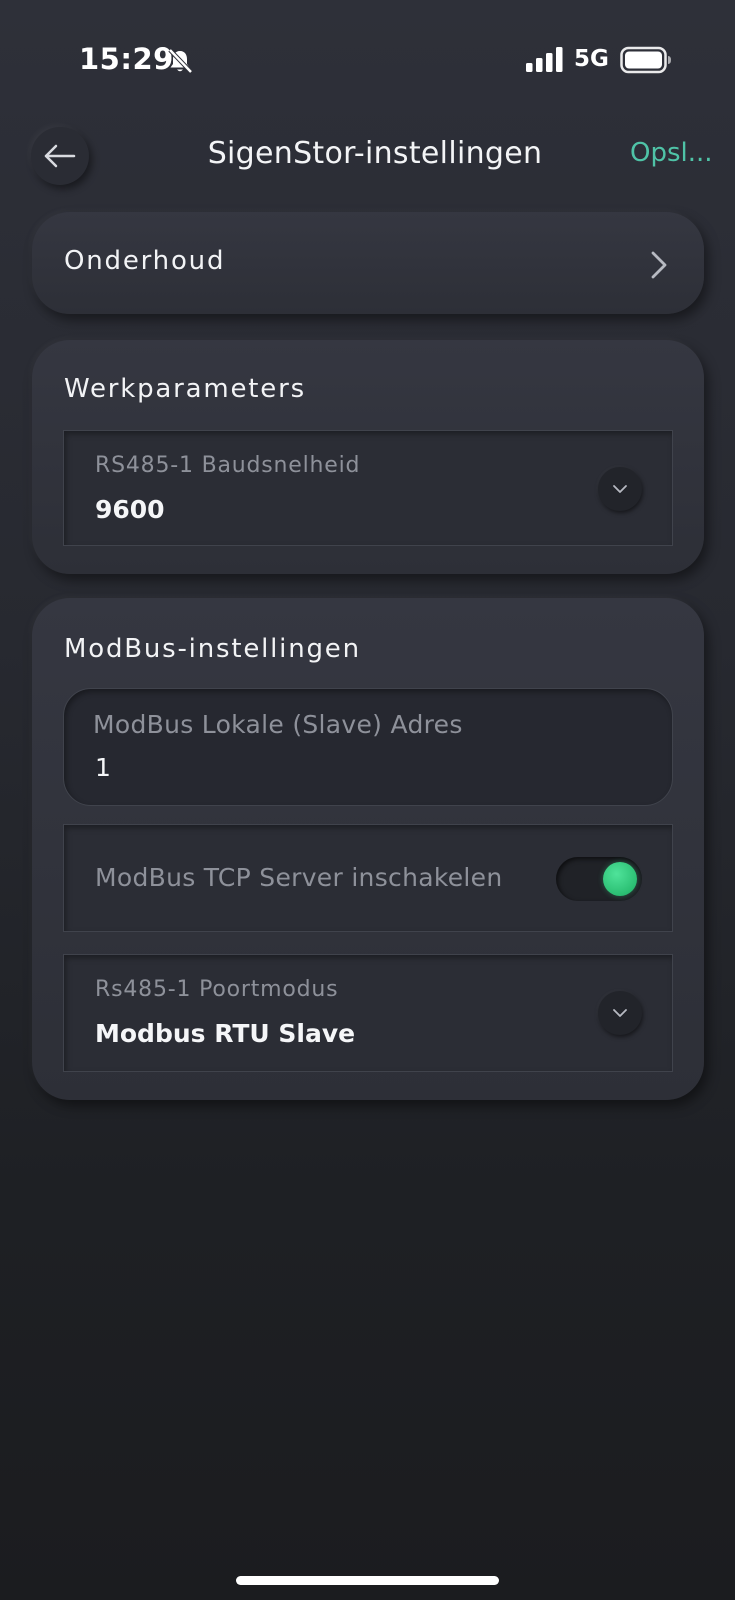 The image size is (735, 1600). What do you see at coordinates (599, 879) in the screenshot?
I see `modbus-tcp-server-toggle` at bounding box center [599, 879].